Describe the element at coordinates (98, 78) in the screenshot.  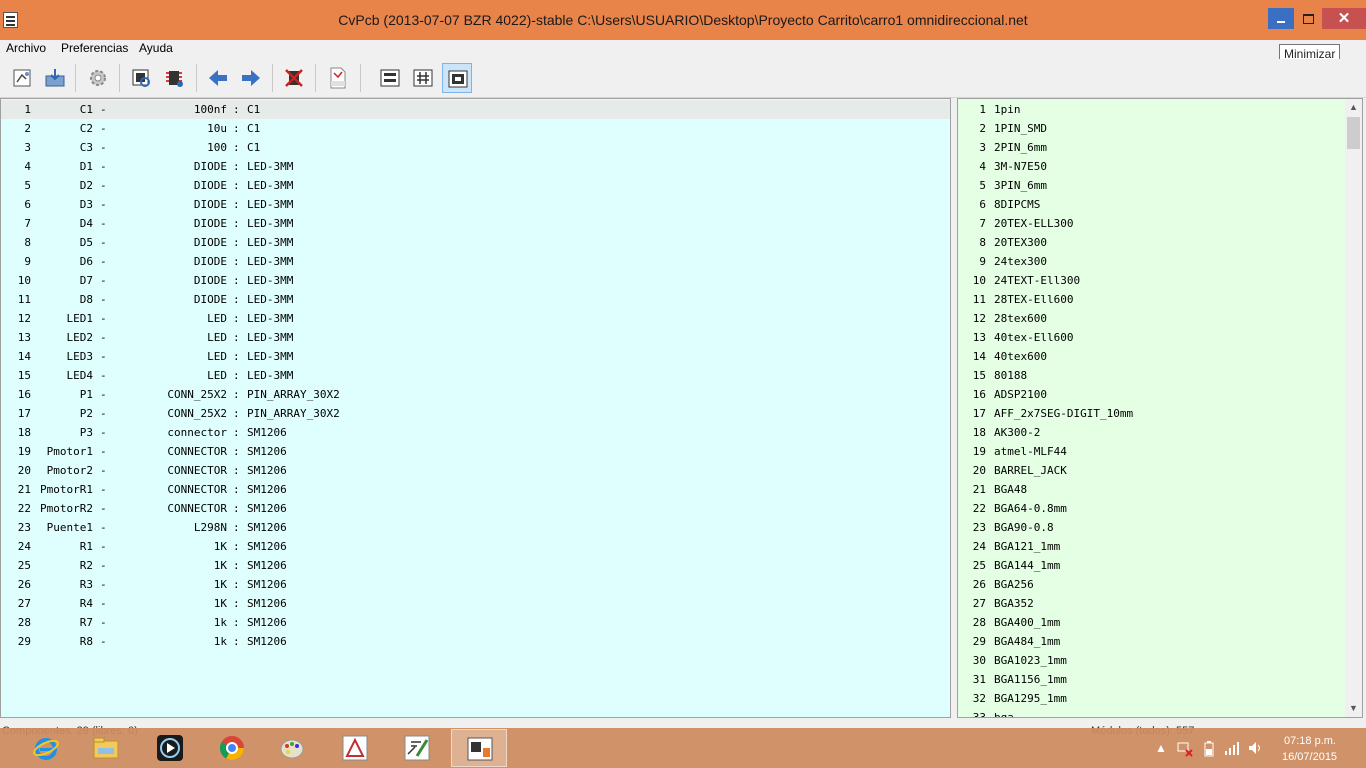
I see `config-button` at that location.